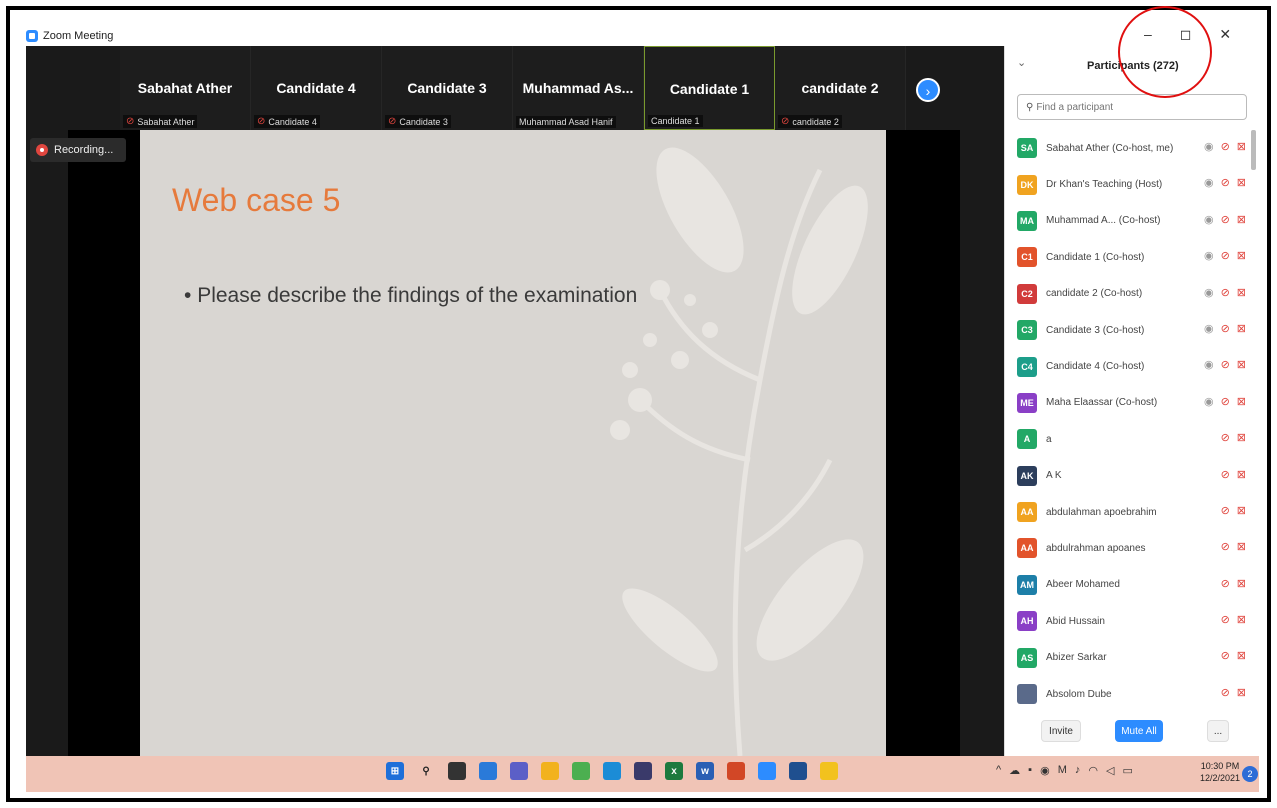 This screenshot has width=1277, height=808. I want to click on word-icon: w, so click(705, 771).